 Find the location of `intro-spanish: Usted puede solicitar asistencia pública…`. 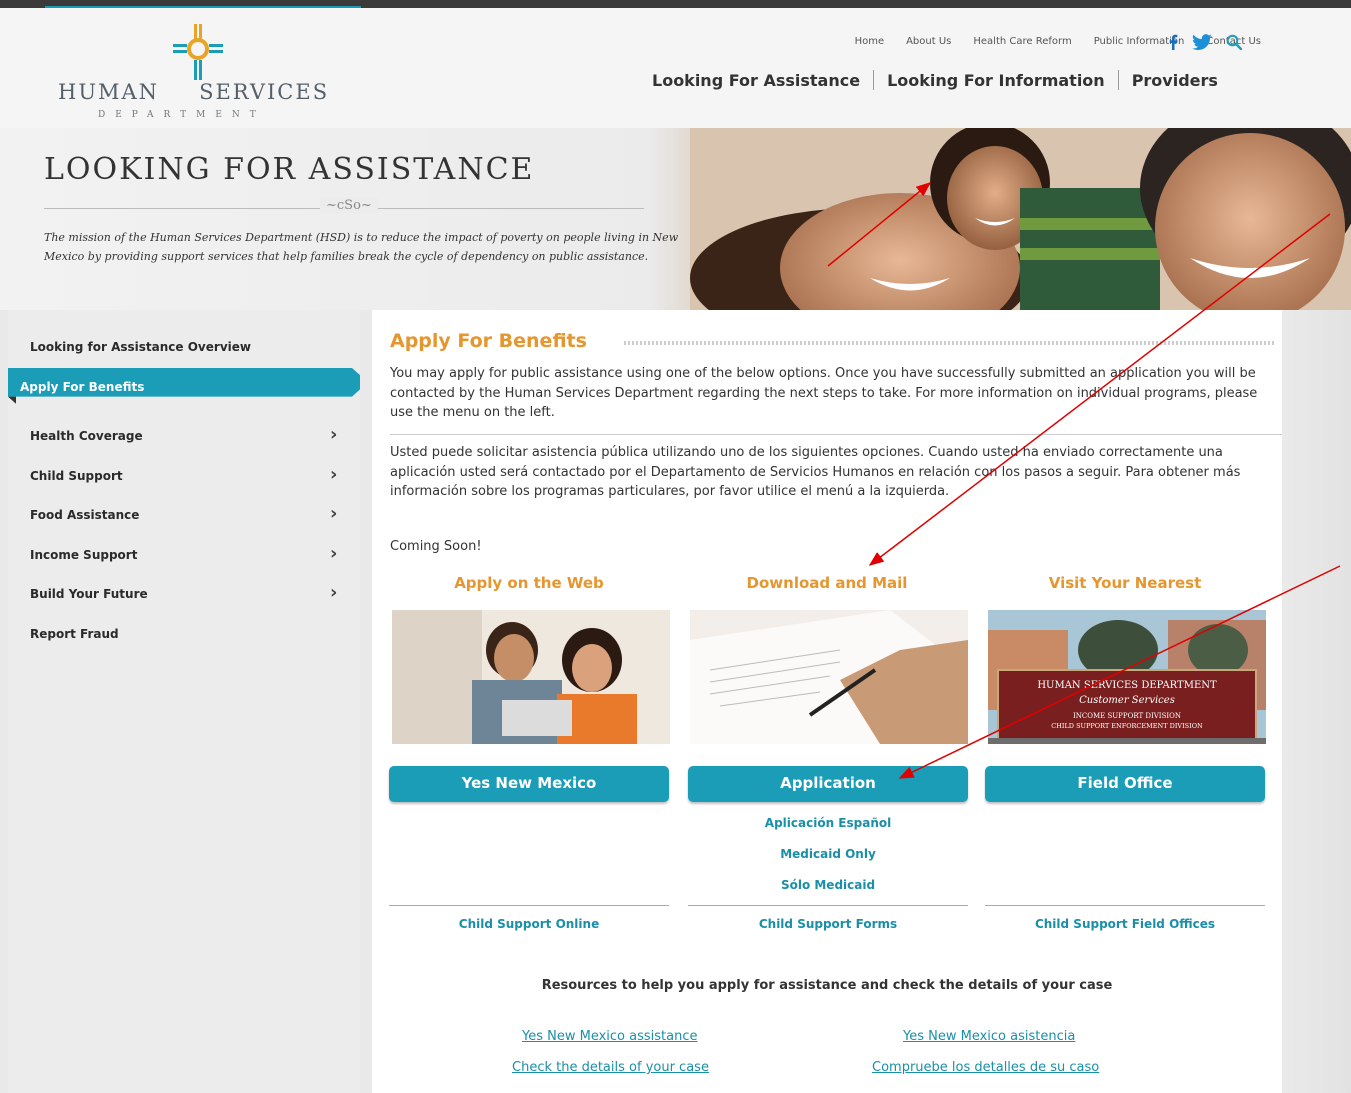

intro-spanish: Usted puede solicitar asistencia pública… is located at coordinates (815, 472).